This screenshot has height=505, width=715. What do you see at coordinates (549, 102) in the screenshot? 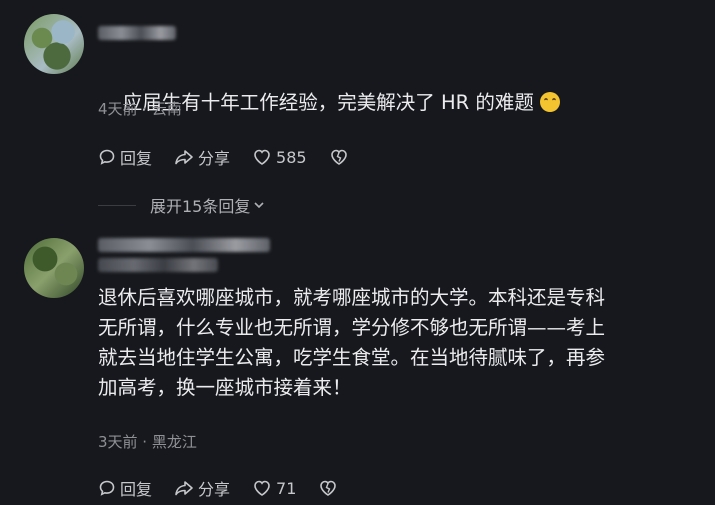
I see `laughing-crying-emoji-icon` at bounding box center [549, 102].